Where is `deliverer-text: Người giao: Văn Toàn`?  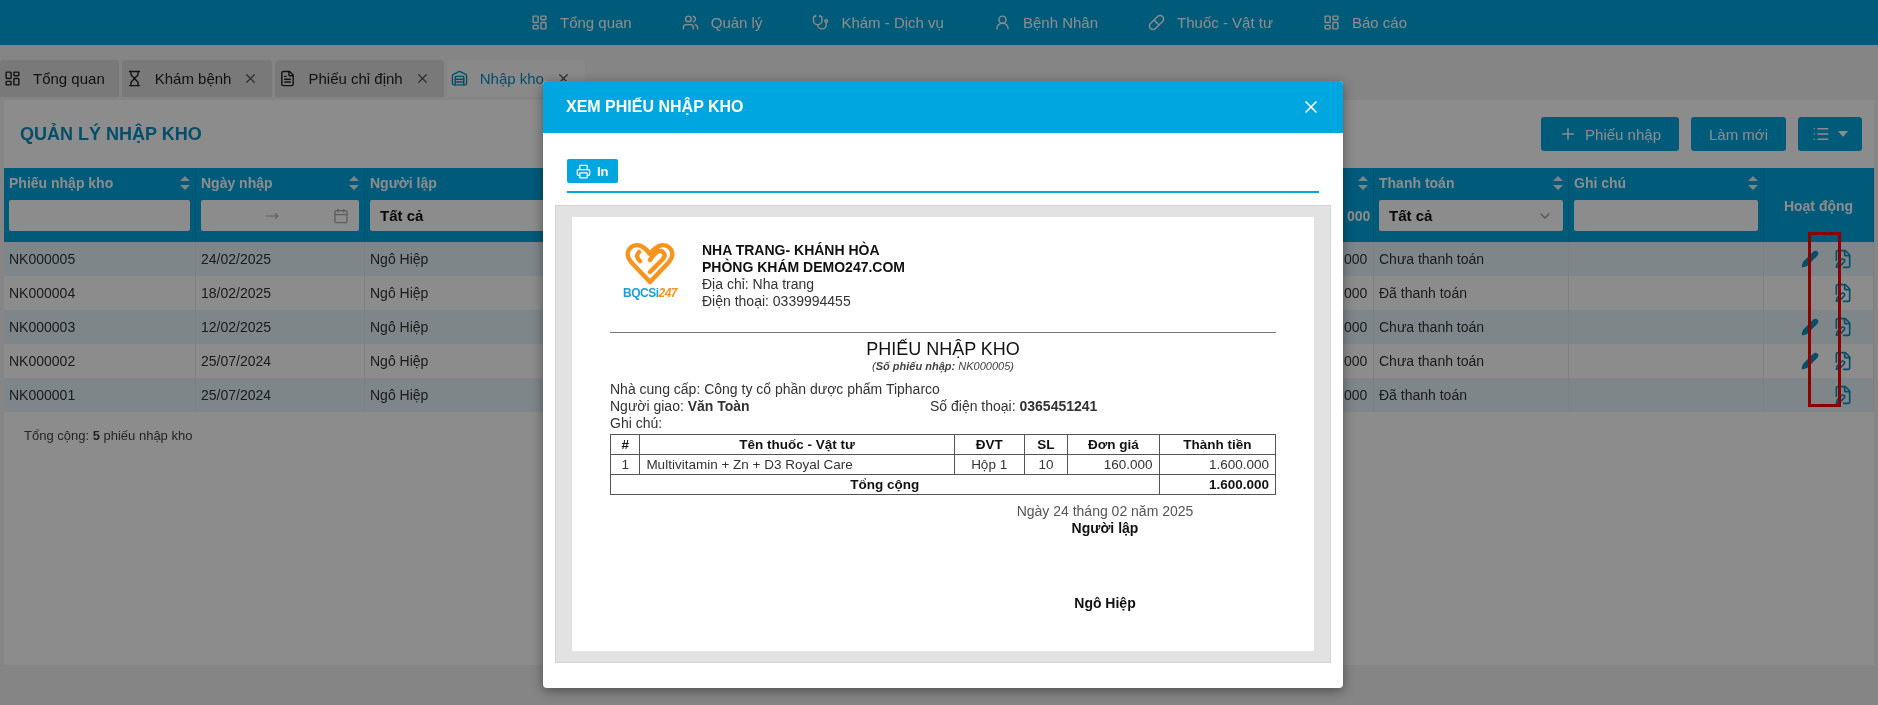 deliverer-text: Người giao: Văn Toàn is located at coordinates (680, 406).